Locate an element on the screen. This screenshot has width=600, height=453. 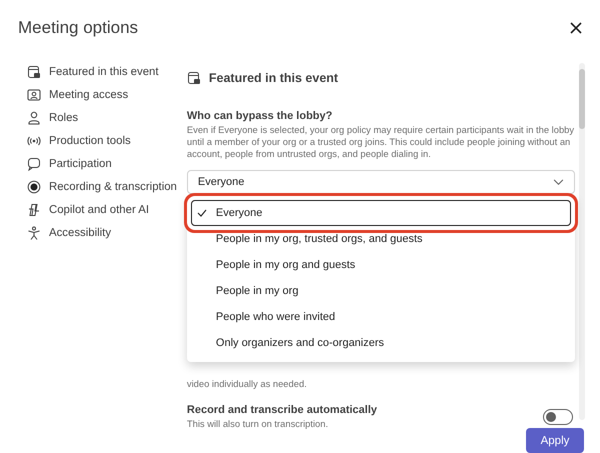
sidebar-item: Featured in this event is located at coordinates (102, 72).